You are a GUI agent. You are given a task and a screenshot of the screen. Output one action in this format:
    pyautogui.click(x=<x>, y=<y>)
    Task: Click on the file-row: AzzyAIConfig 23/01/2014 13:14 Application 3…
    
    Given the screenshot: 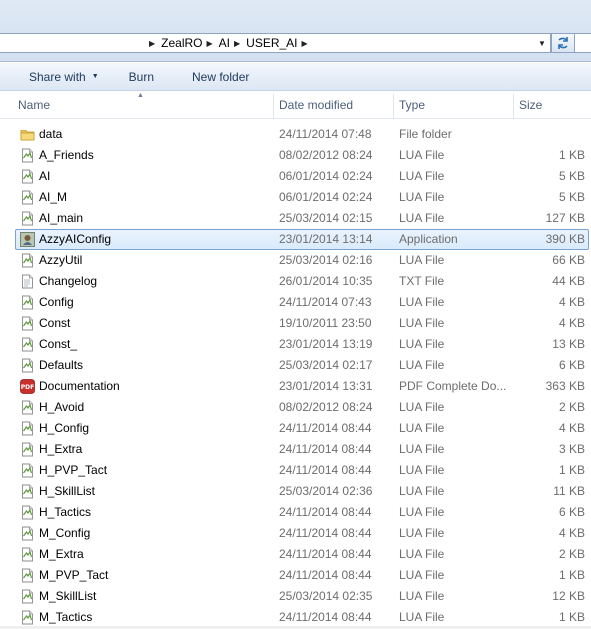 What is the action you would take?
    pyautogui.click(x=295, y=239)
    